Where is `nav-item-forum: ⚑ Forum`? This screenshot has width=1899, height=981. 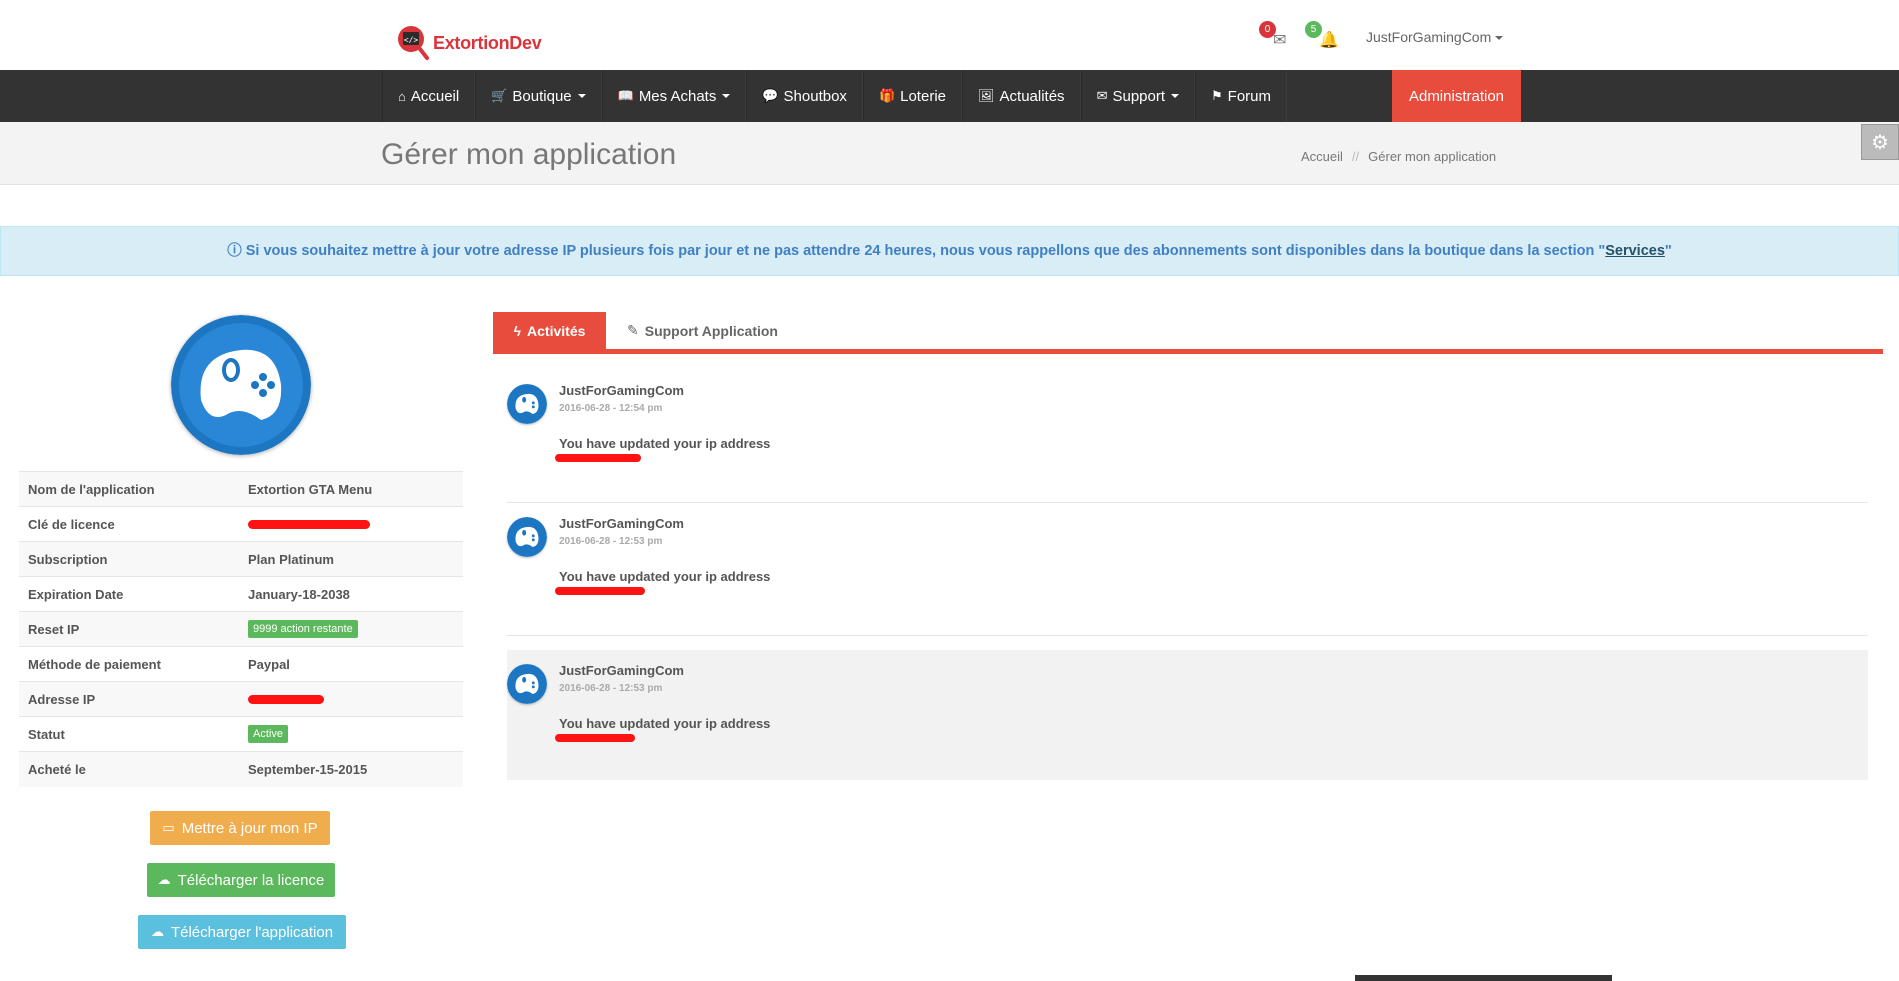
nav-item-forum: ⚑ Forum is located at coordinates (1241, 96).